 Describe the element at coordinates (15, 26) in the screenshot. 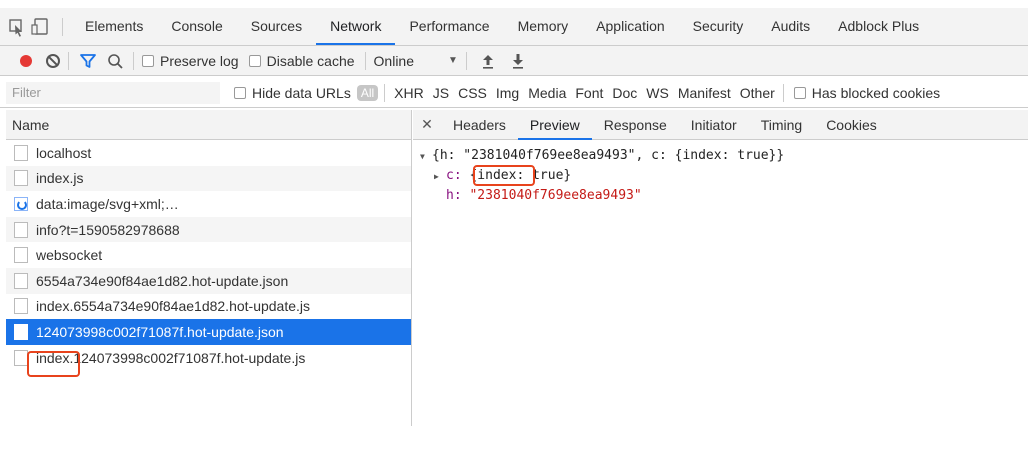

I see `inspect-element-icon` at that location.